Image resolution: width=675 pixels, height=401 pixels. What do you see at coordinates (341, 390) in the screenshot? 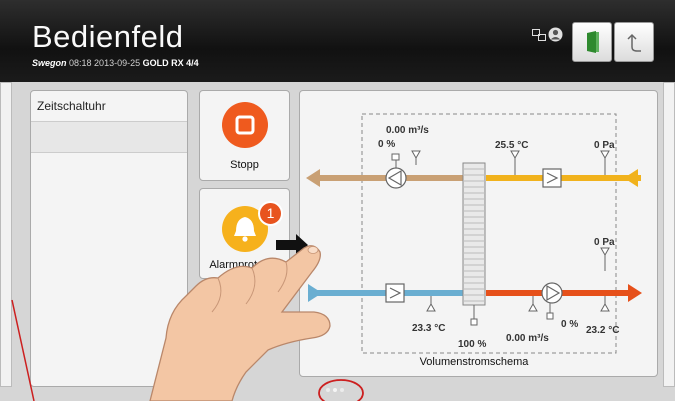
I see `annotation-circle` at bounding box center [341, 390].